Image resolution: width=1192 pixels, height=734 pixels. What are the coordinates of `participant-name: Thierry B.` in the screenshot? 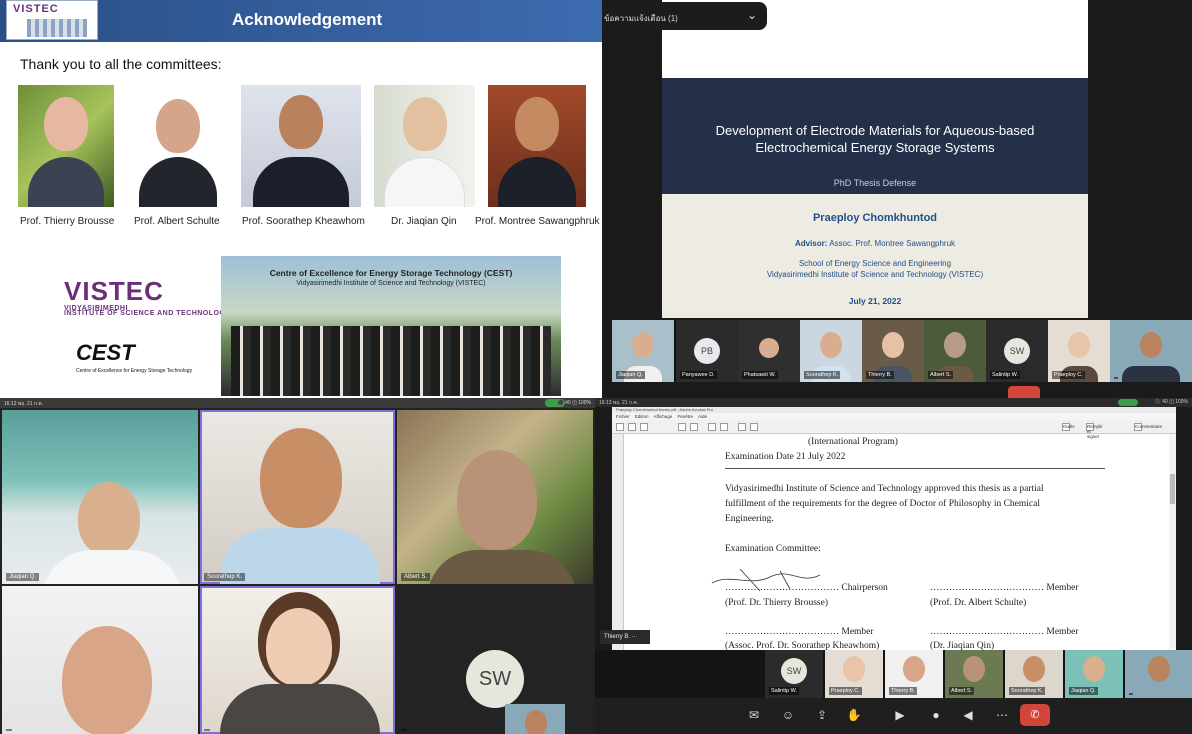 It's located at (880, 375).